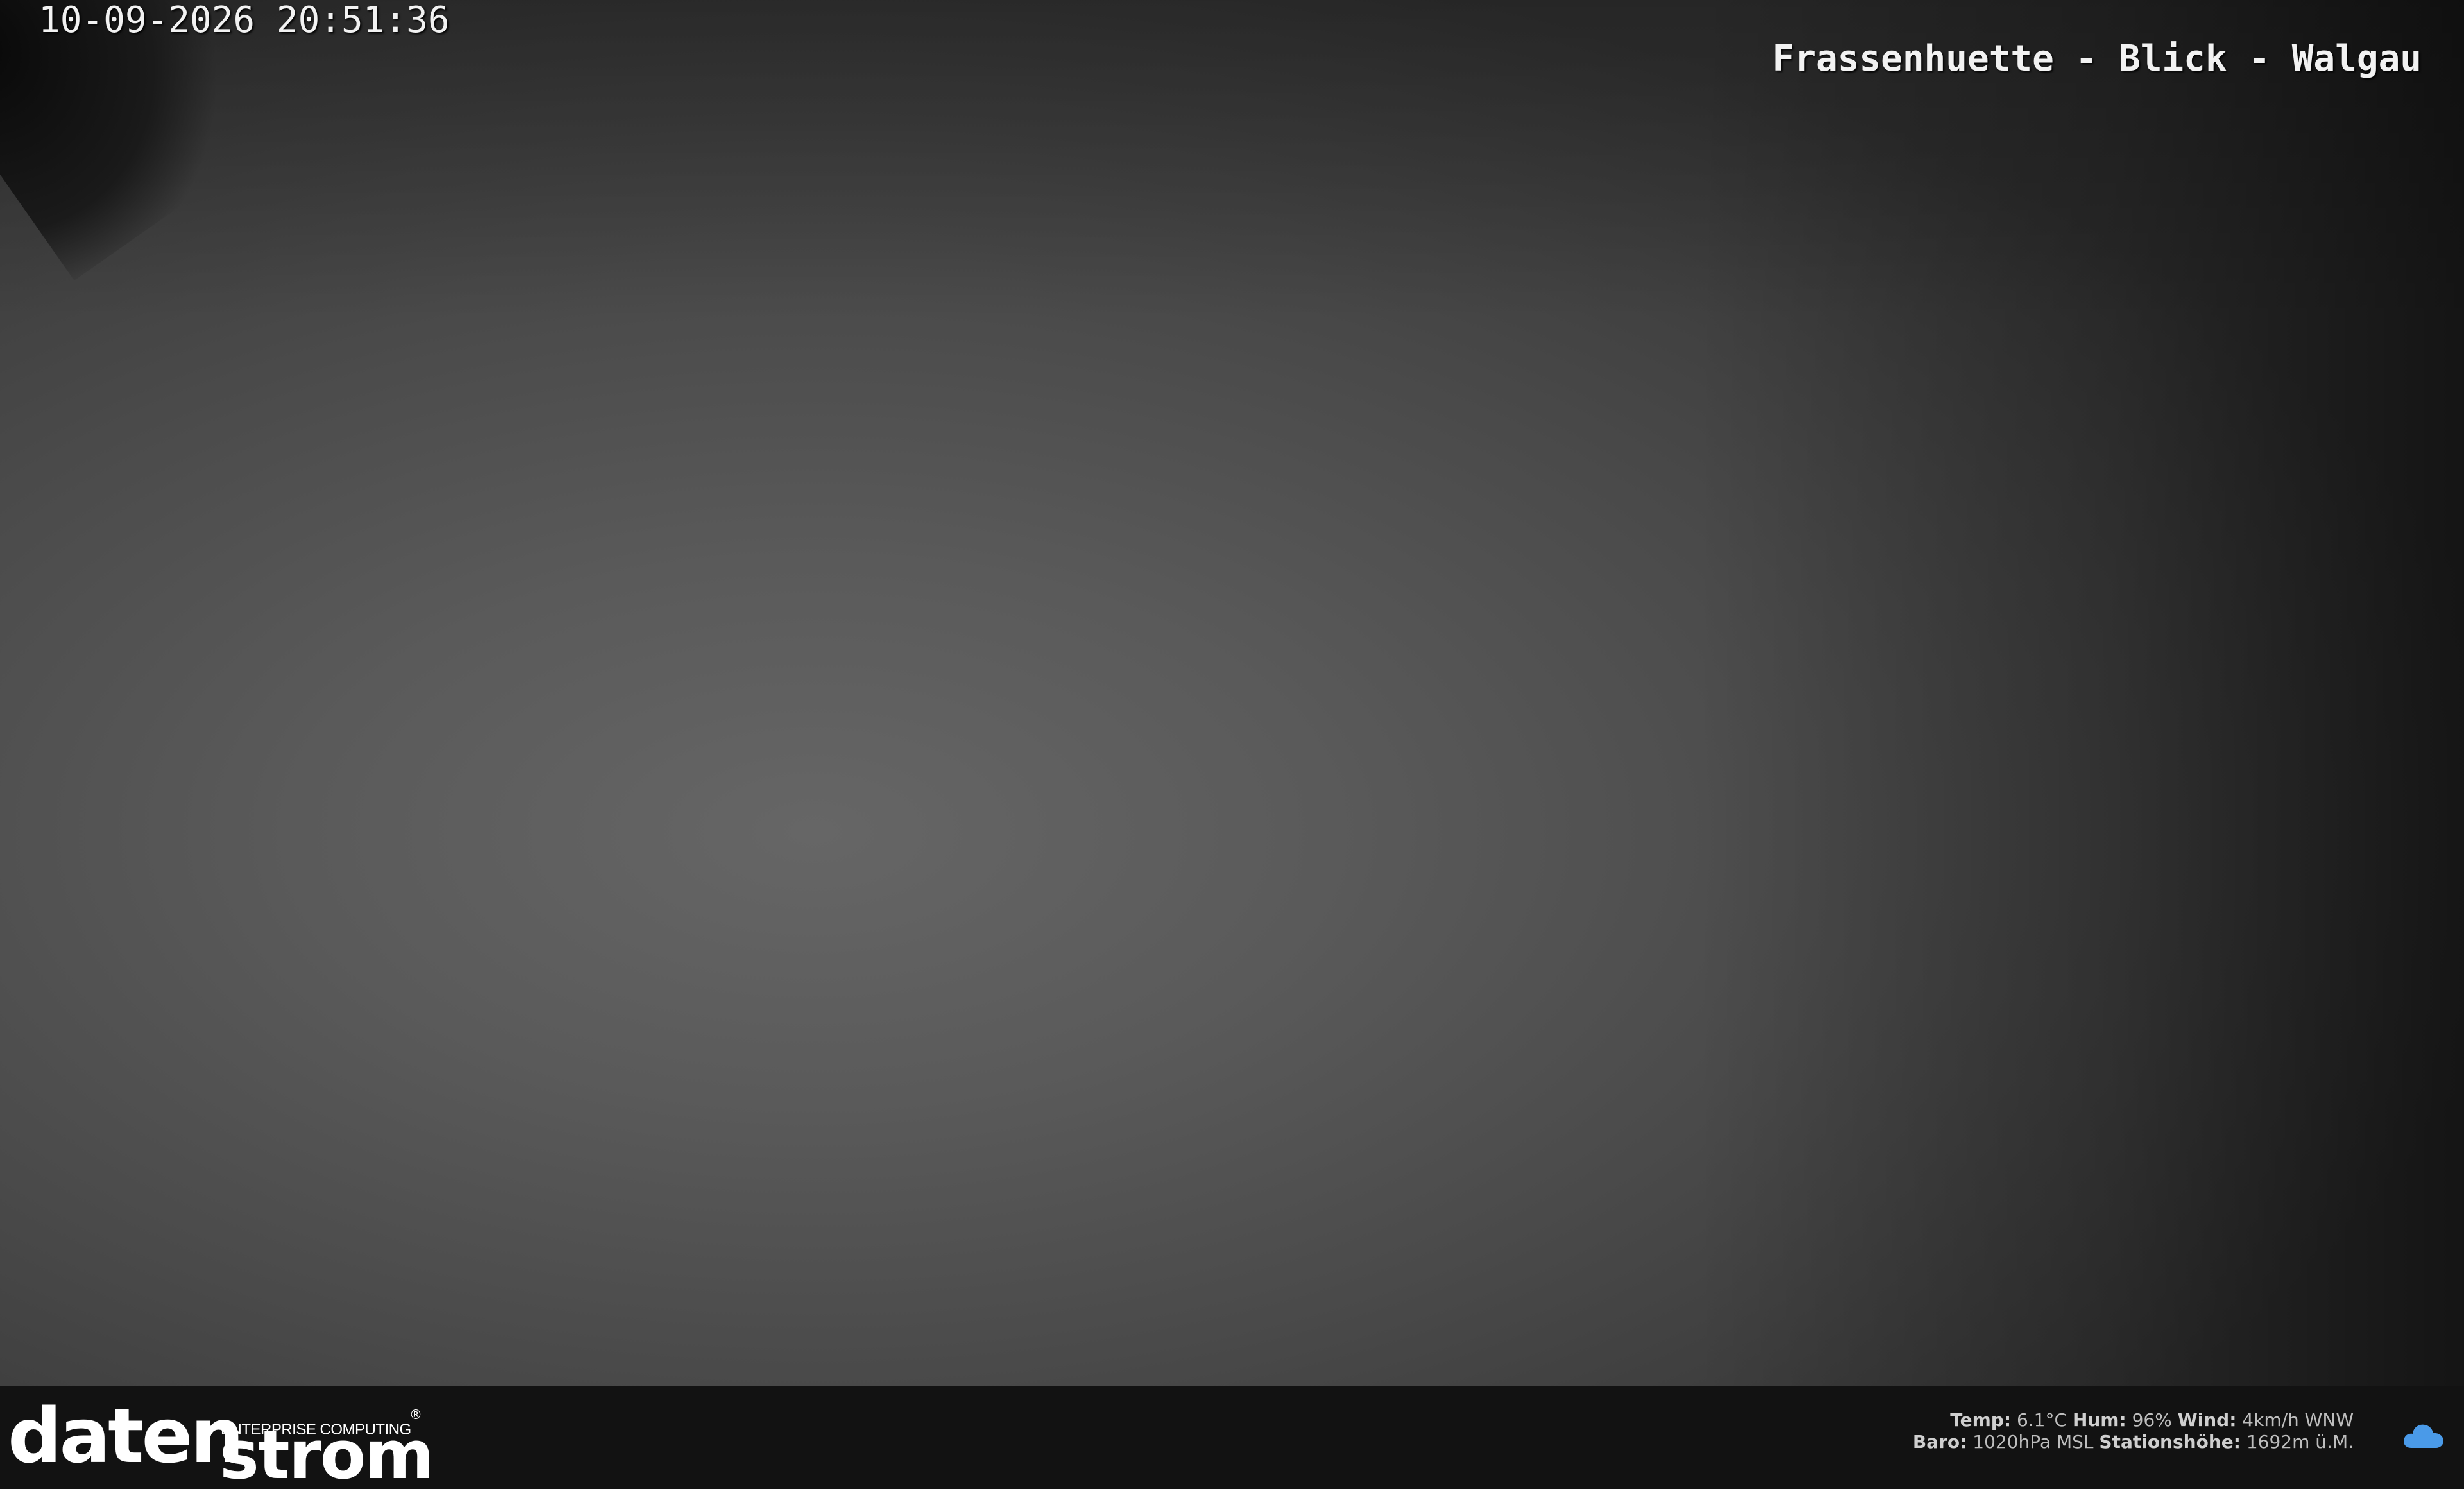 The height and width of the screenshot is (1489, 2464). What do you see at coordinates (316, 1430) in the screenshot?
I see `logo-tagline: ENTERPRISE COMPUTING` at bounding box center [316, 1430].